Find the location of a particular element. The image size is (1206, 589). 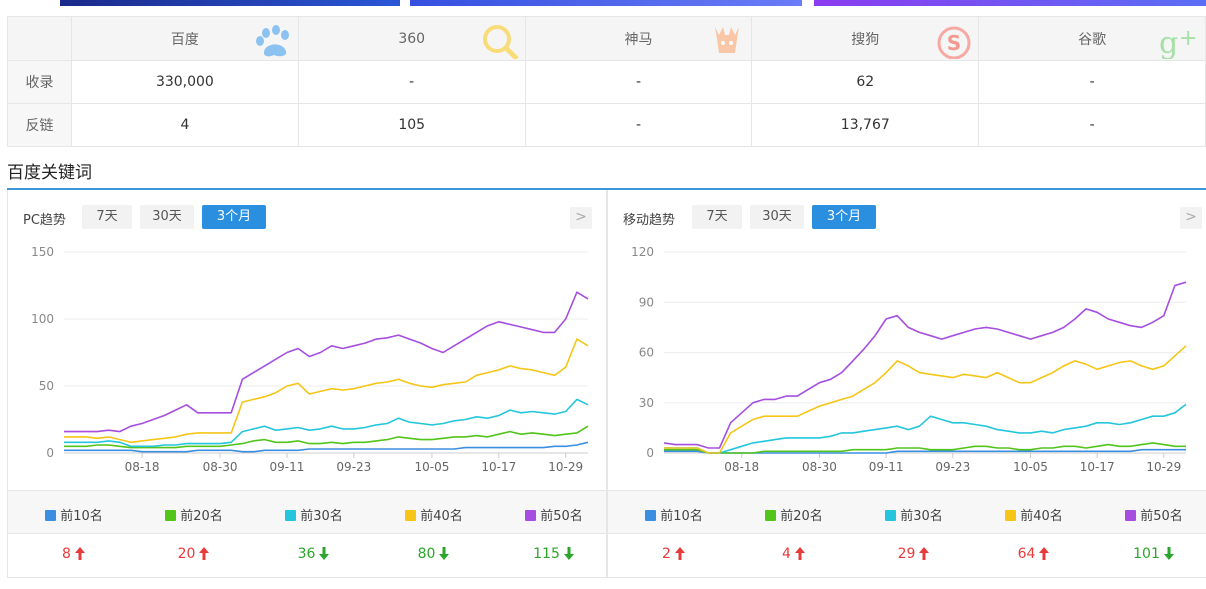

x-tick-label: 10-05 is located at coordinates (1030, 467).